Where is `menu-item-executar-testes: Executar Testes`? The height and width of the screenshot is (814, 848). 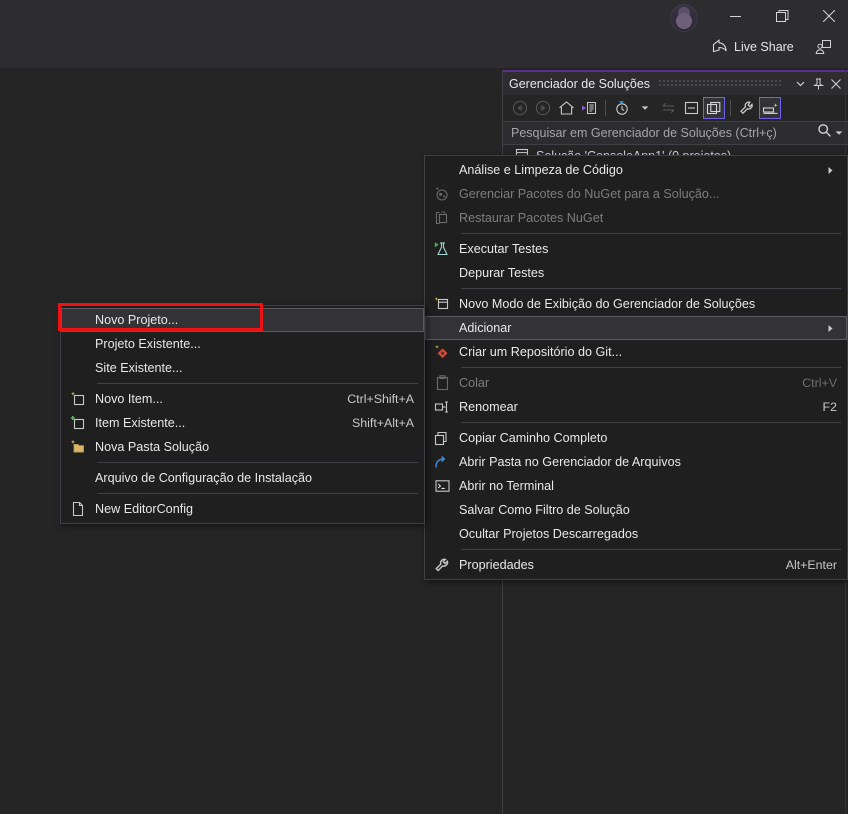 menu-item-executar-testes: Executar Testes is located at coordinates (636, 249).